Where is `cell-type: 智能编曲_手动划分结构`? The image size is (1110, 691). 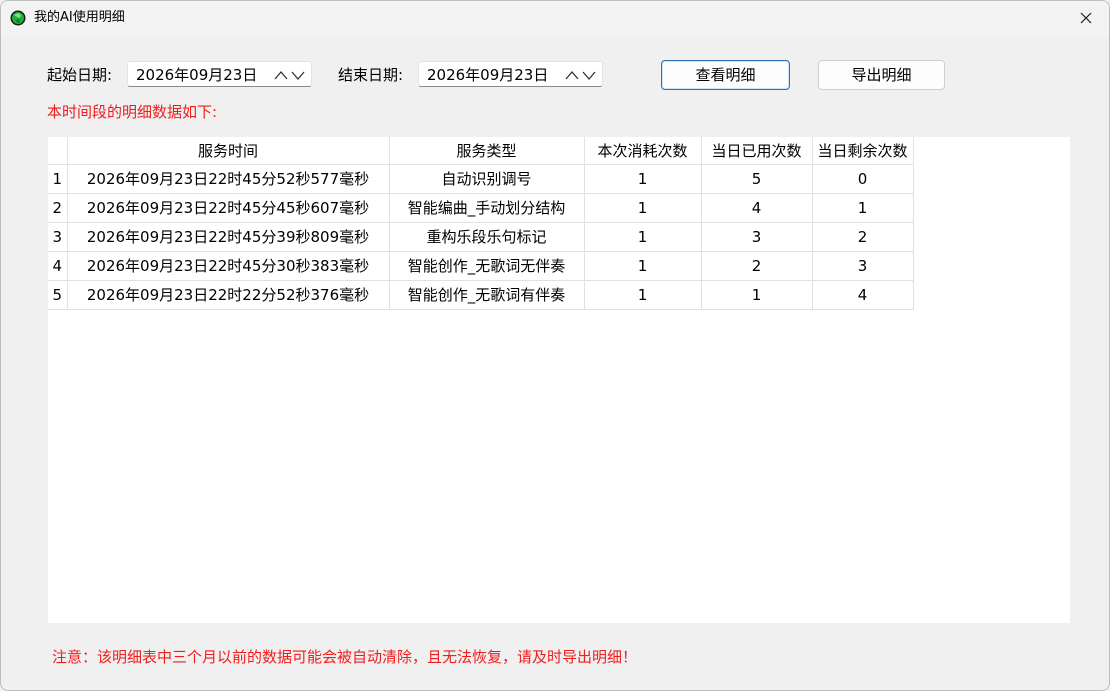
cell-type: 智能编曲_手动划分结构 is located at coordinates (487, 208).